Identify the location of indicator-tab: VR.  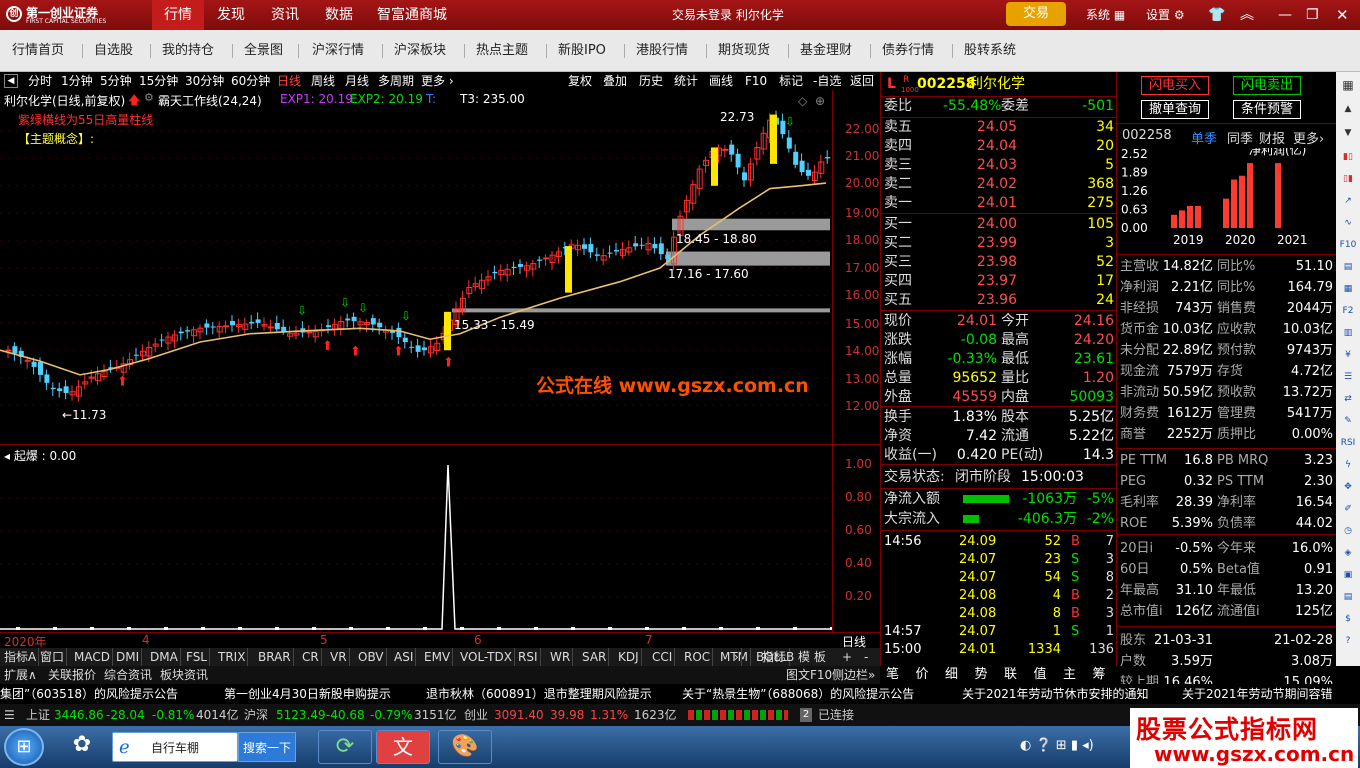
(339, 657).